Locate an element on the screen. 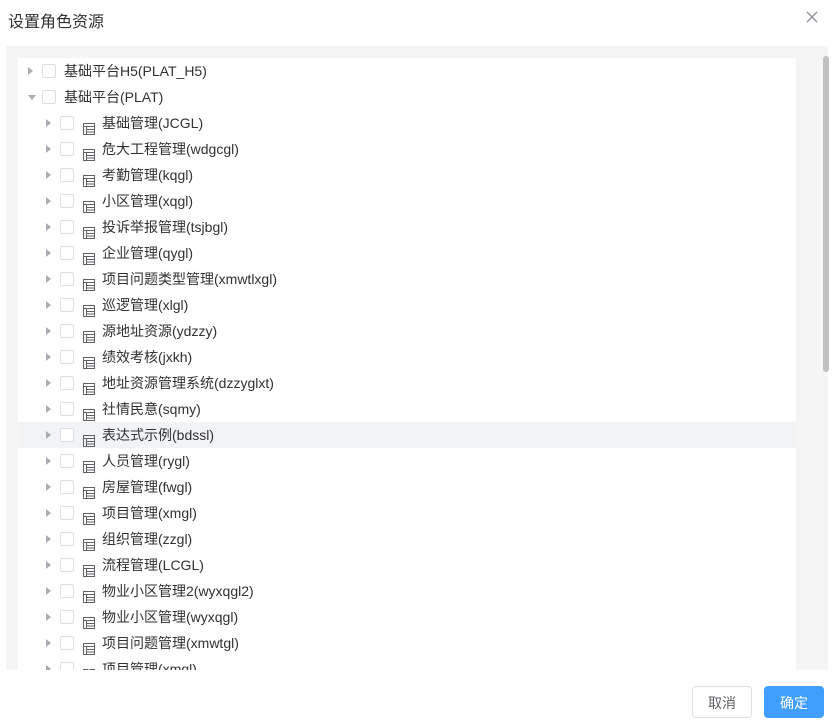 The width and height of the screenshot is (837, 724). tree-node-label: 危大工程管理(wdgcgl) is located at coordinates (170, 149).